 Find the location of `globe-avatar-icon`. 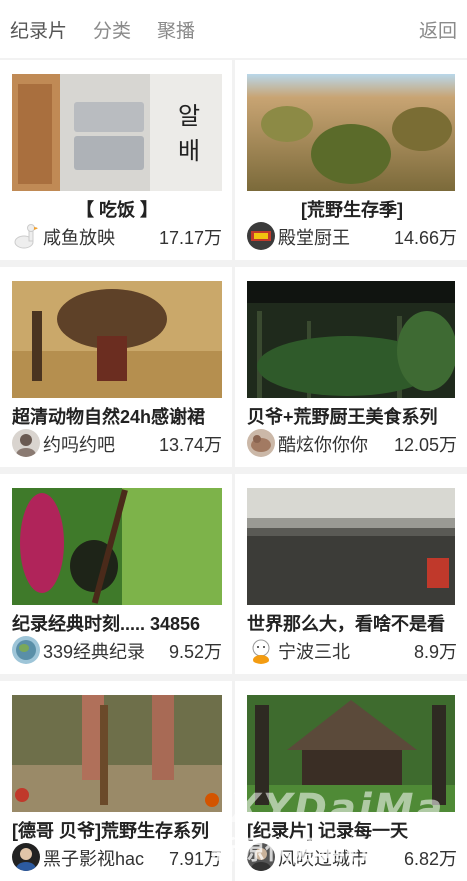

globe-avatar-icon is located at coordinates (26, 650).